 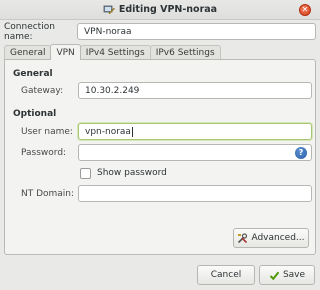 I want to click on password-label: Password:, so click(x=44, y=153).